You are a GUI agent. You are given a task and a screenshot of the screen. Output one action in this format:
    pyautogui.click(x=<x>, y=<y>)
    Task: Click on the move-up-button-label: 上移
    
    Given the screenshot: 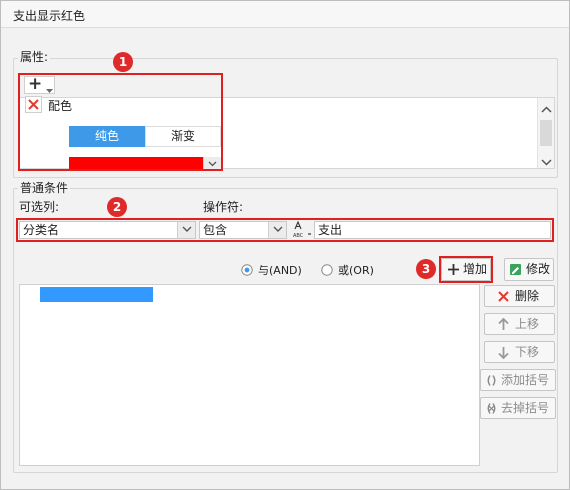 What is the action you would take?
    pyautogui.click(x=527, y=324)
    